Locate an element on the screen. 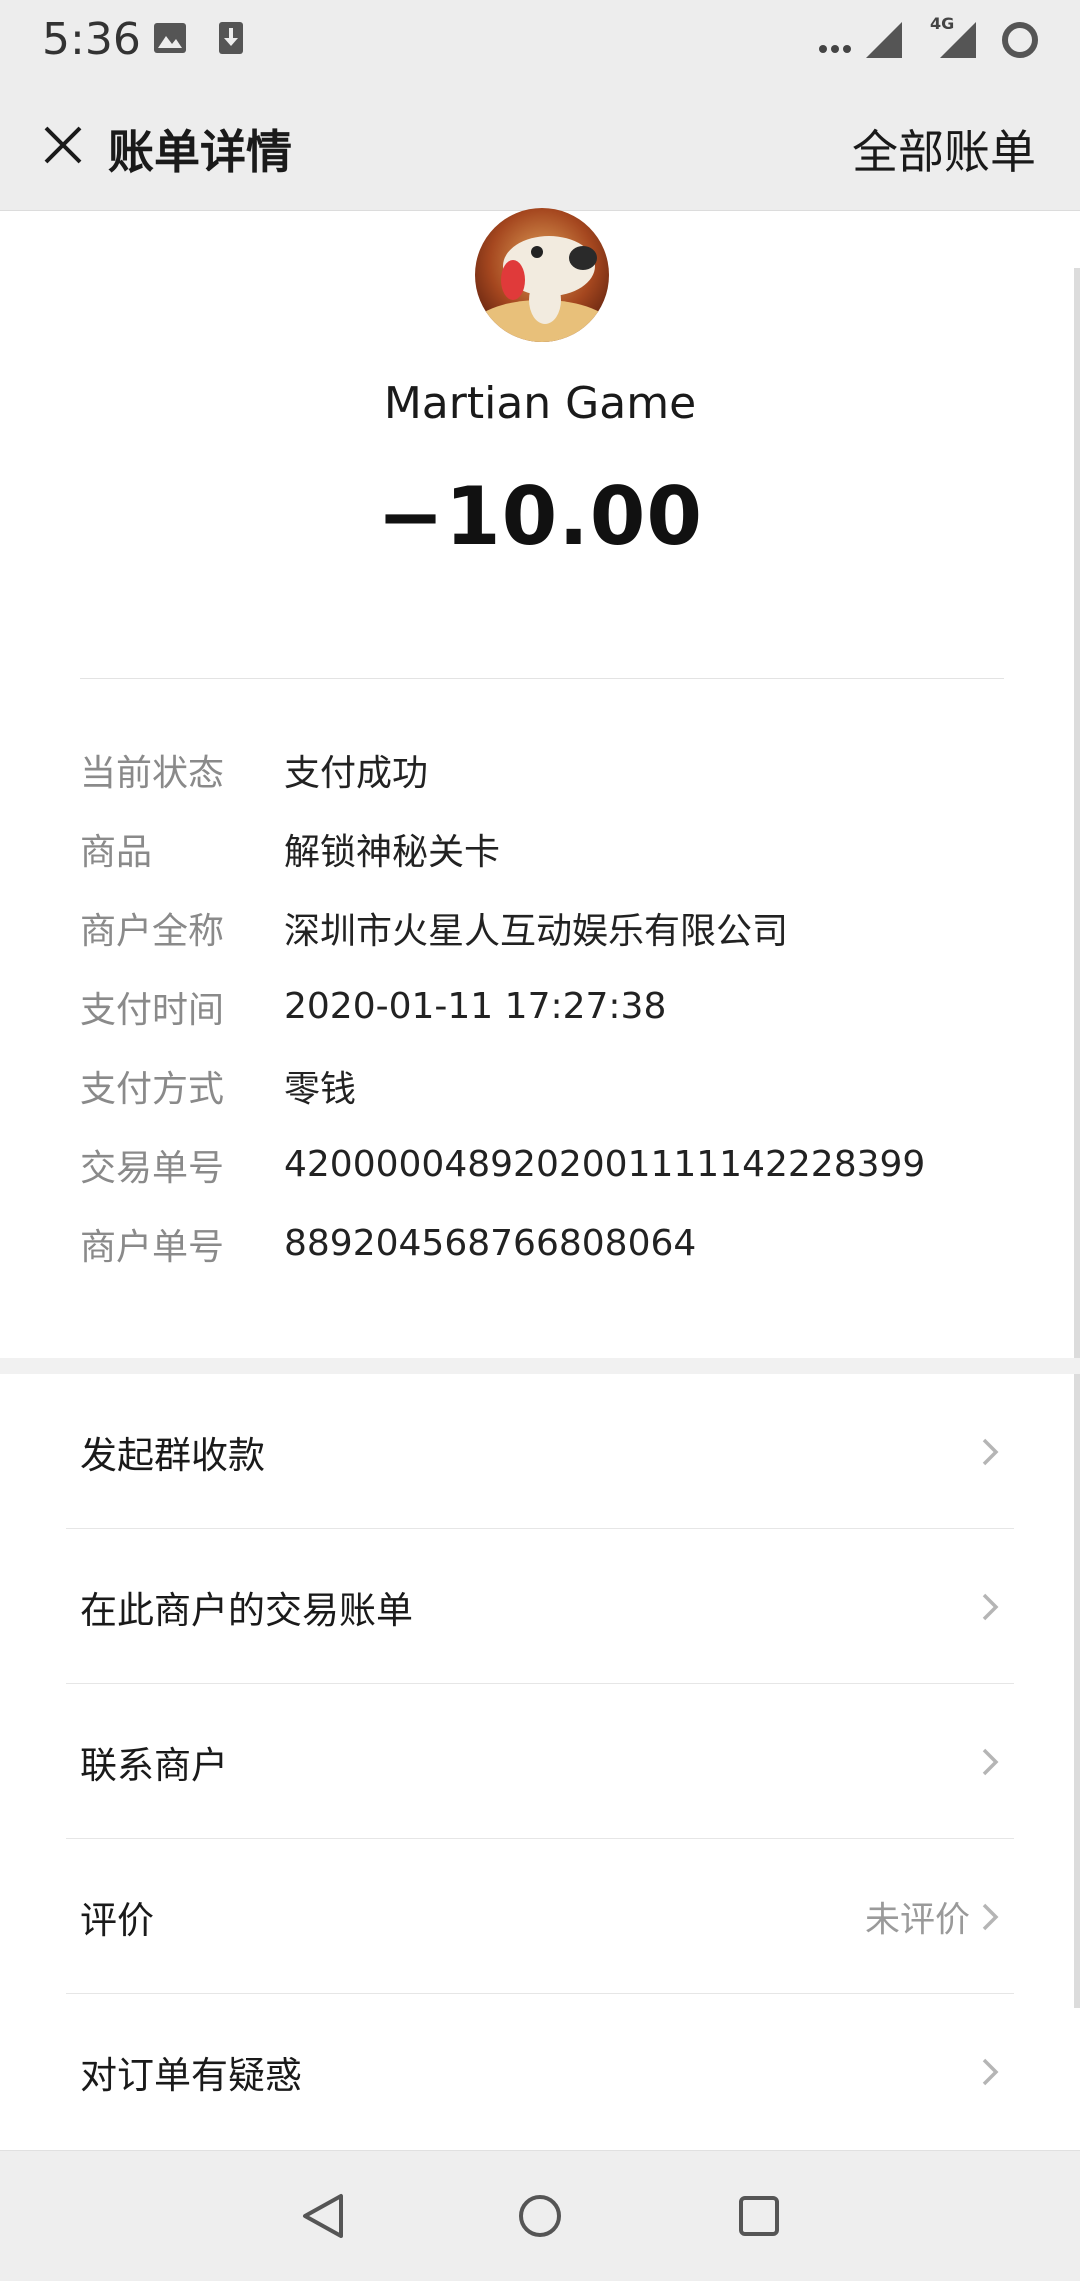 The image size is (1080, 2281). system-navigation-bar is located at coordinates (540, 2215).